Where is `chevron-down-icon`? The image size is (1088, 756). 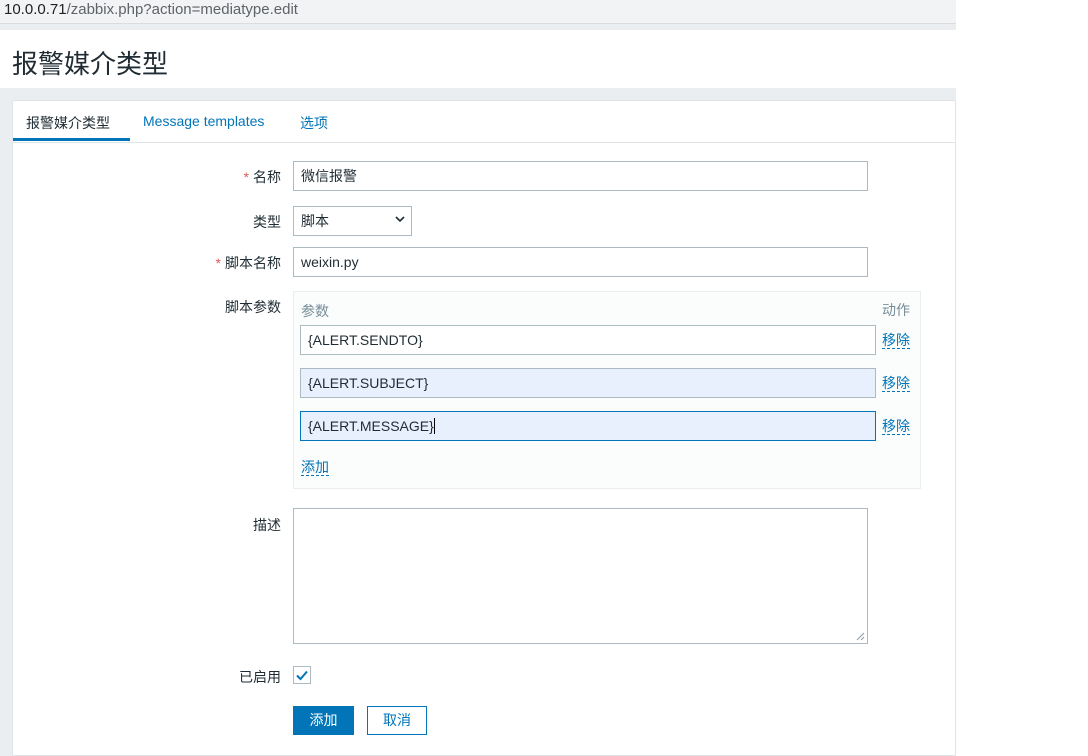 chevron-down-icon is located at coordinates (400, 219).